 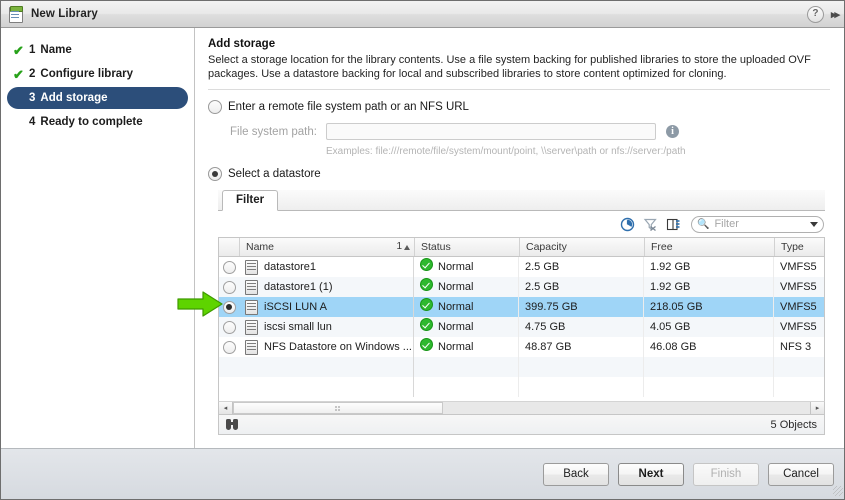 I want to click on cancel-button: Cancel, so click(x=801, y=474).